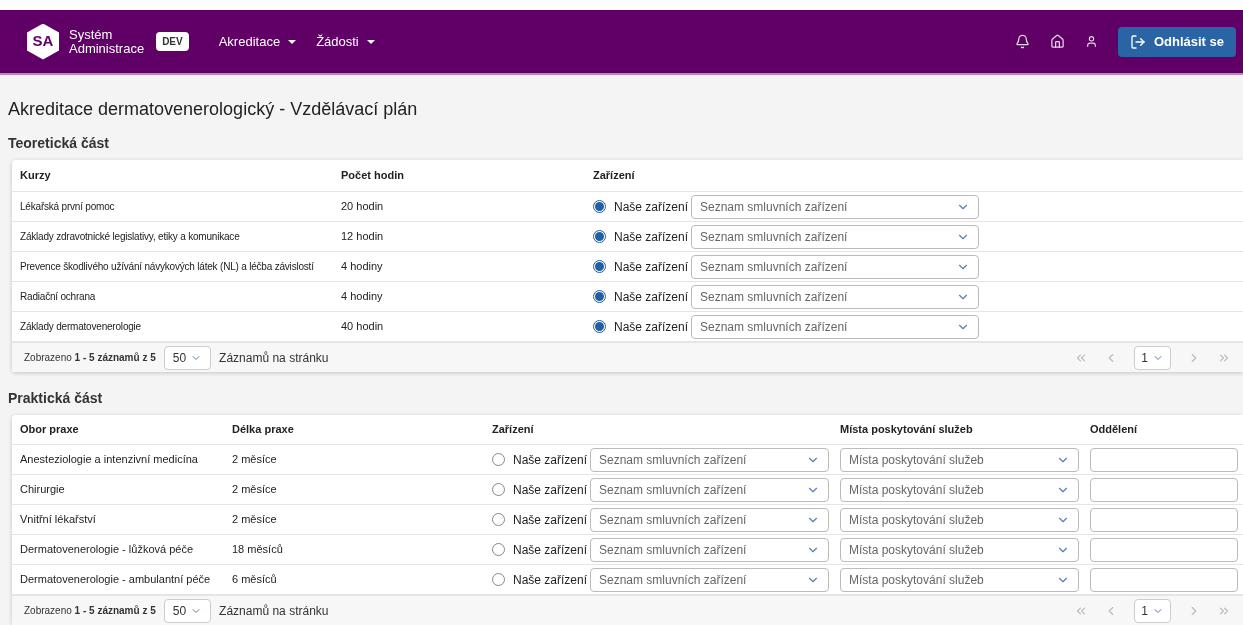 This screenshot has width=1243, height=625. What do you see at coordinates (107, 550) in the screenshot?
I see `table-cell-text: Dermatovenerologie - lůžková péče` at bounding box center [107, 550].